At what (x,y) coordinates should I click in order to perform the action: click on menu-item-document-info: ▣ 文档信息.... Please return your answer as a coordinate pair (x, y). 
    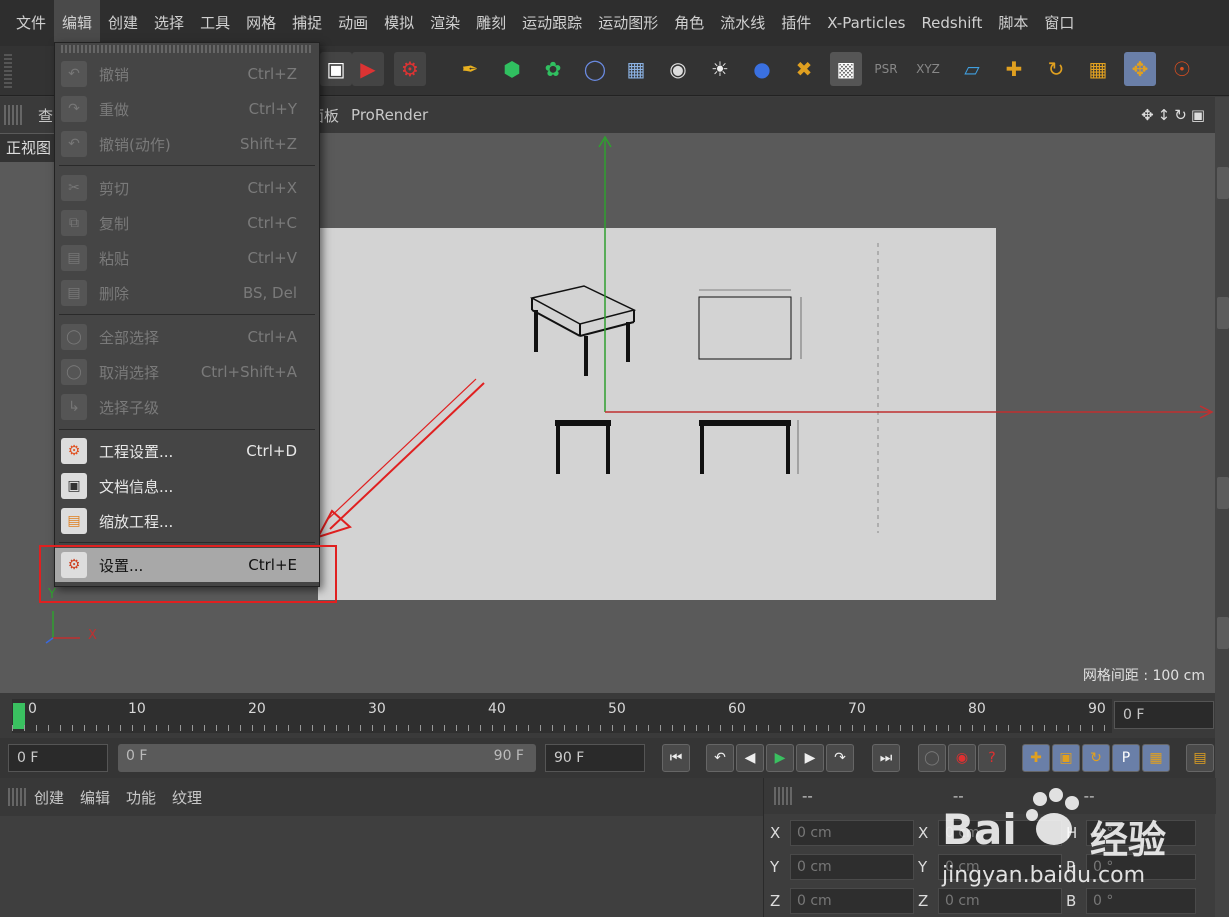
    Looking at the image, I should click on (187, 486).